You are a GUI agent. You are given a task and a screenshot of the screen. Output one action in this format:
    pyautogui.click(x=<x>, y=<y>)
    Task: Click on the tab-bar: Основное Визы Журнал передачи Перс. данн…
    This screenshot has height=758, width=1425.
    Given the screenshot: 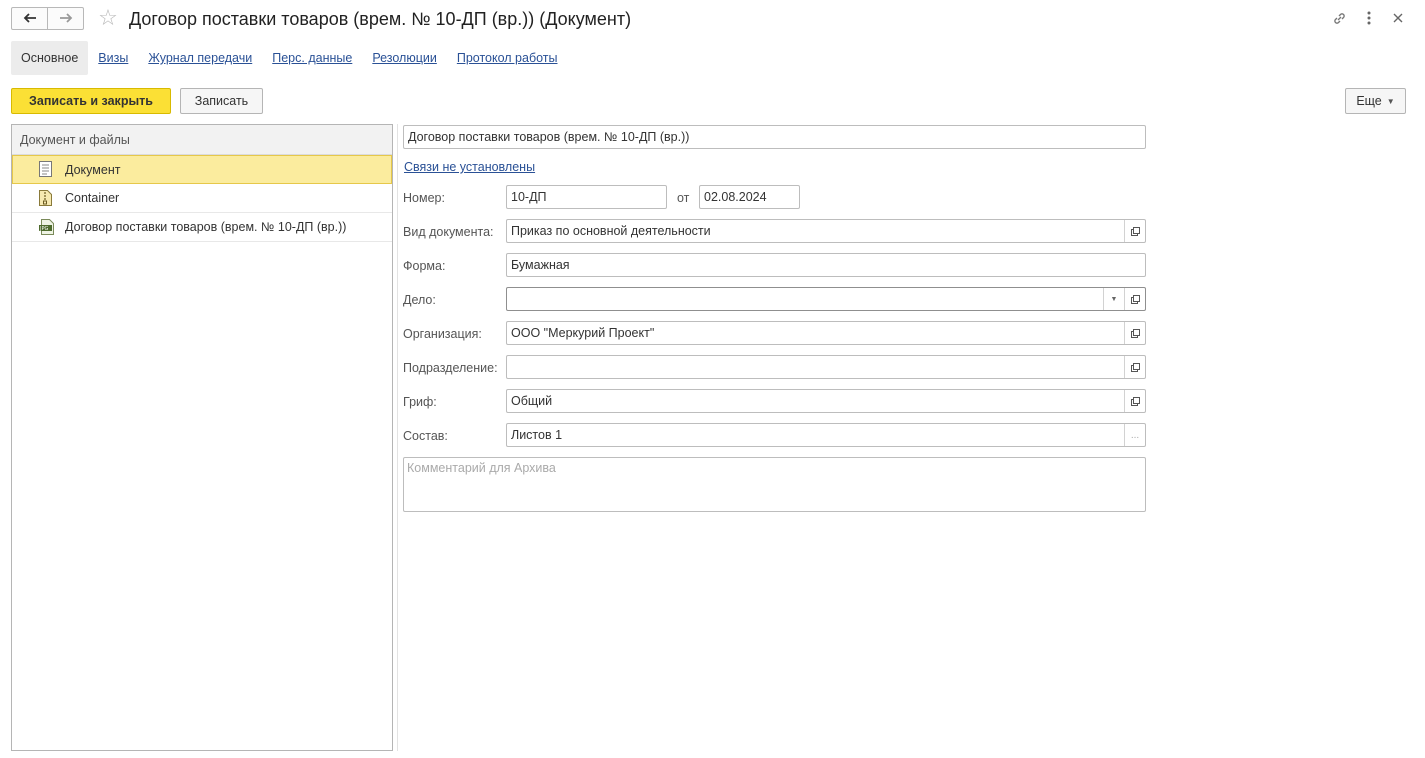 What is the action you would take?
    pyautogui.click(x=289, y=58)
    